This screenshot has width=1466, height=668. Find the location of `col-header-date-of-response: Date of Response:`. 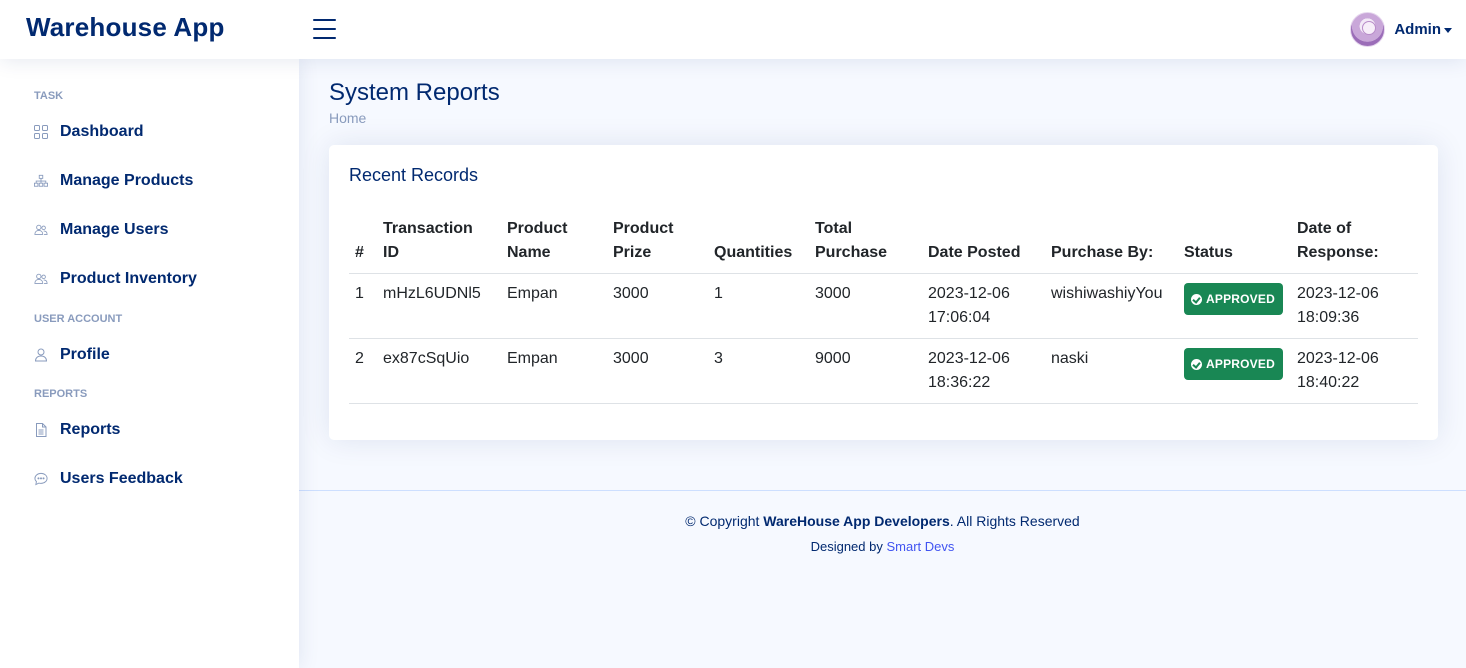

col-header-date-of-response: Date of Response: is located at coordinates (1354, 245).